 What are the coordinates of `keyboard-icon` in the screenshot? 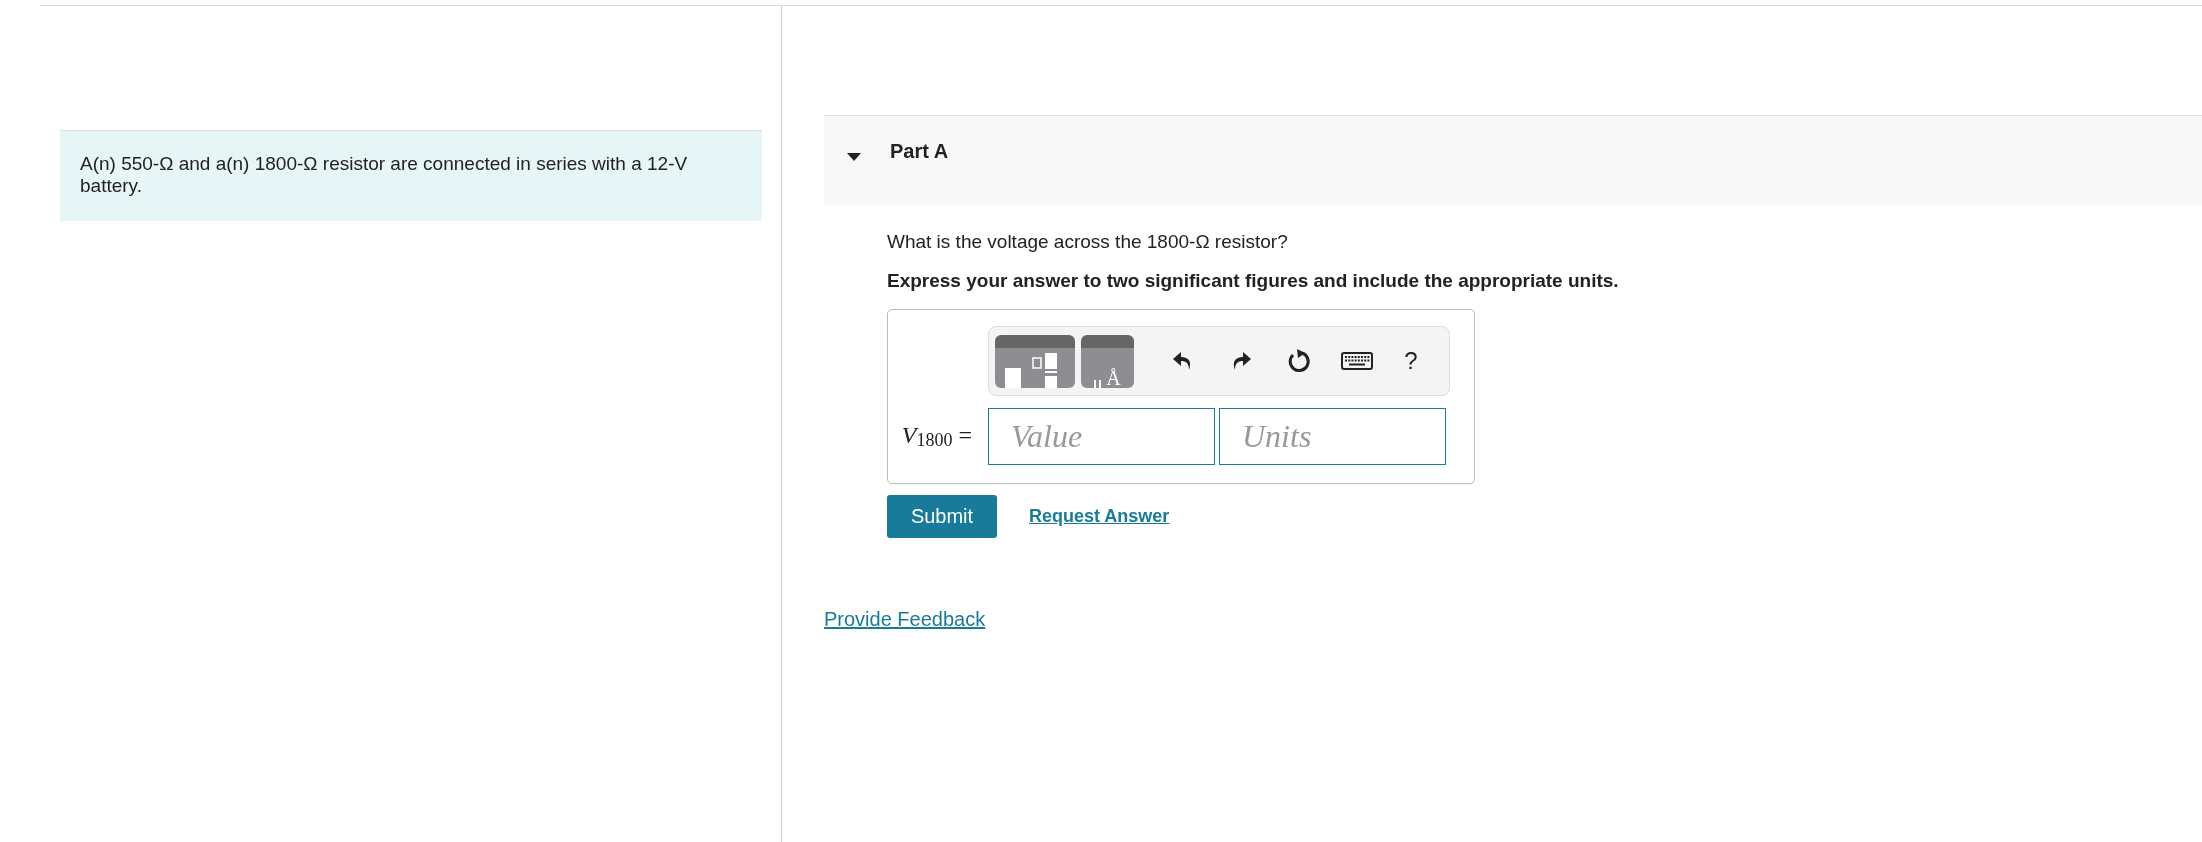 It's located at (1357, 361).